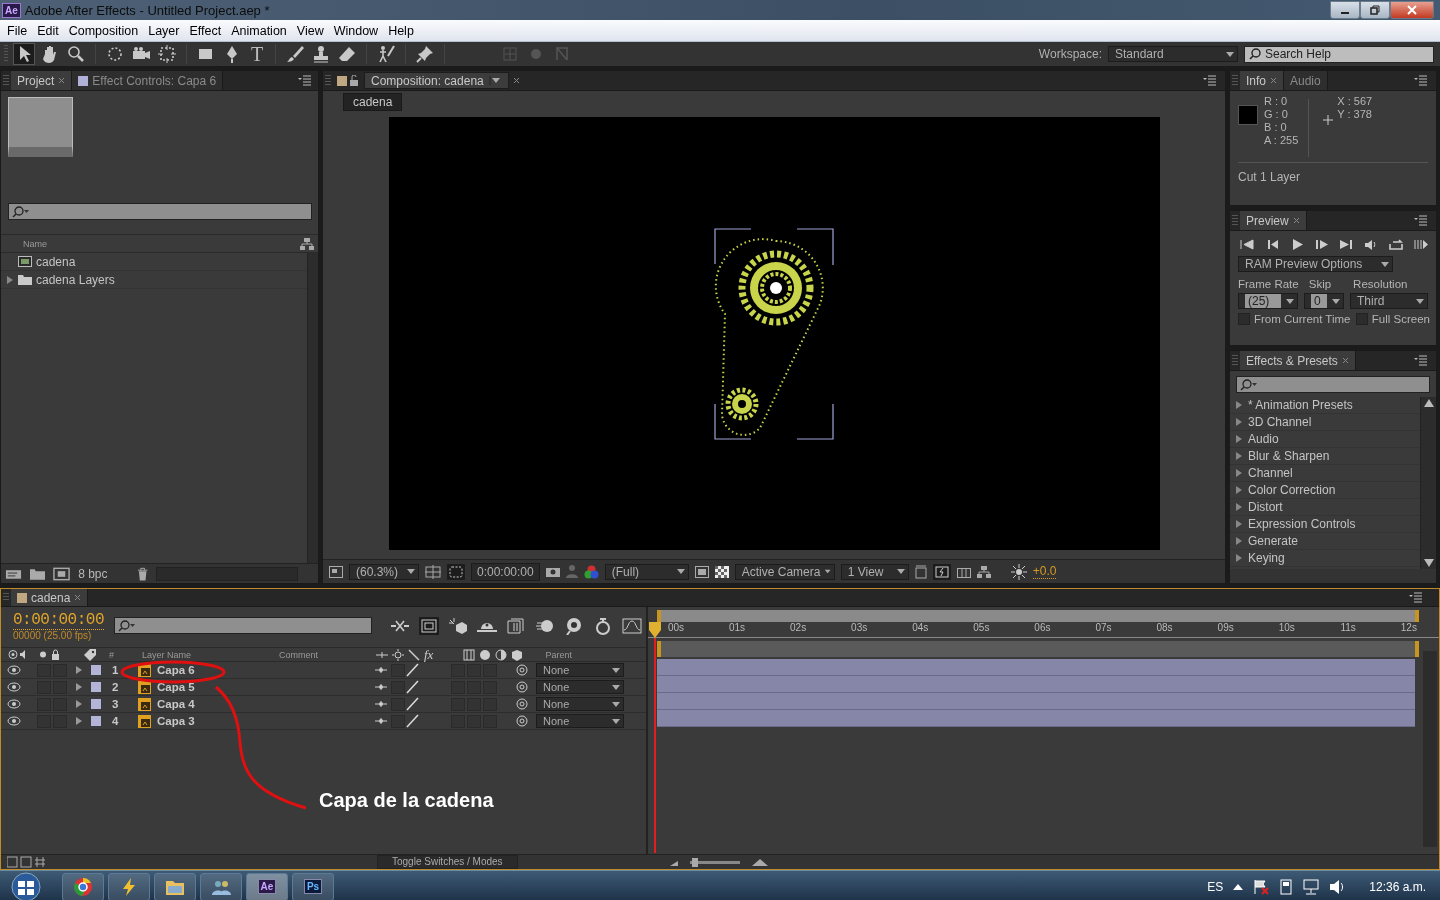  What do you see at coordinates (591, 571) in the screenshot?
I see `rgb-channels-icon` at bounding box center [591, 571].